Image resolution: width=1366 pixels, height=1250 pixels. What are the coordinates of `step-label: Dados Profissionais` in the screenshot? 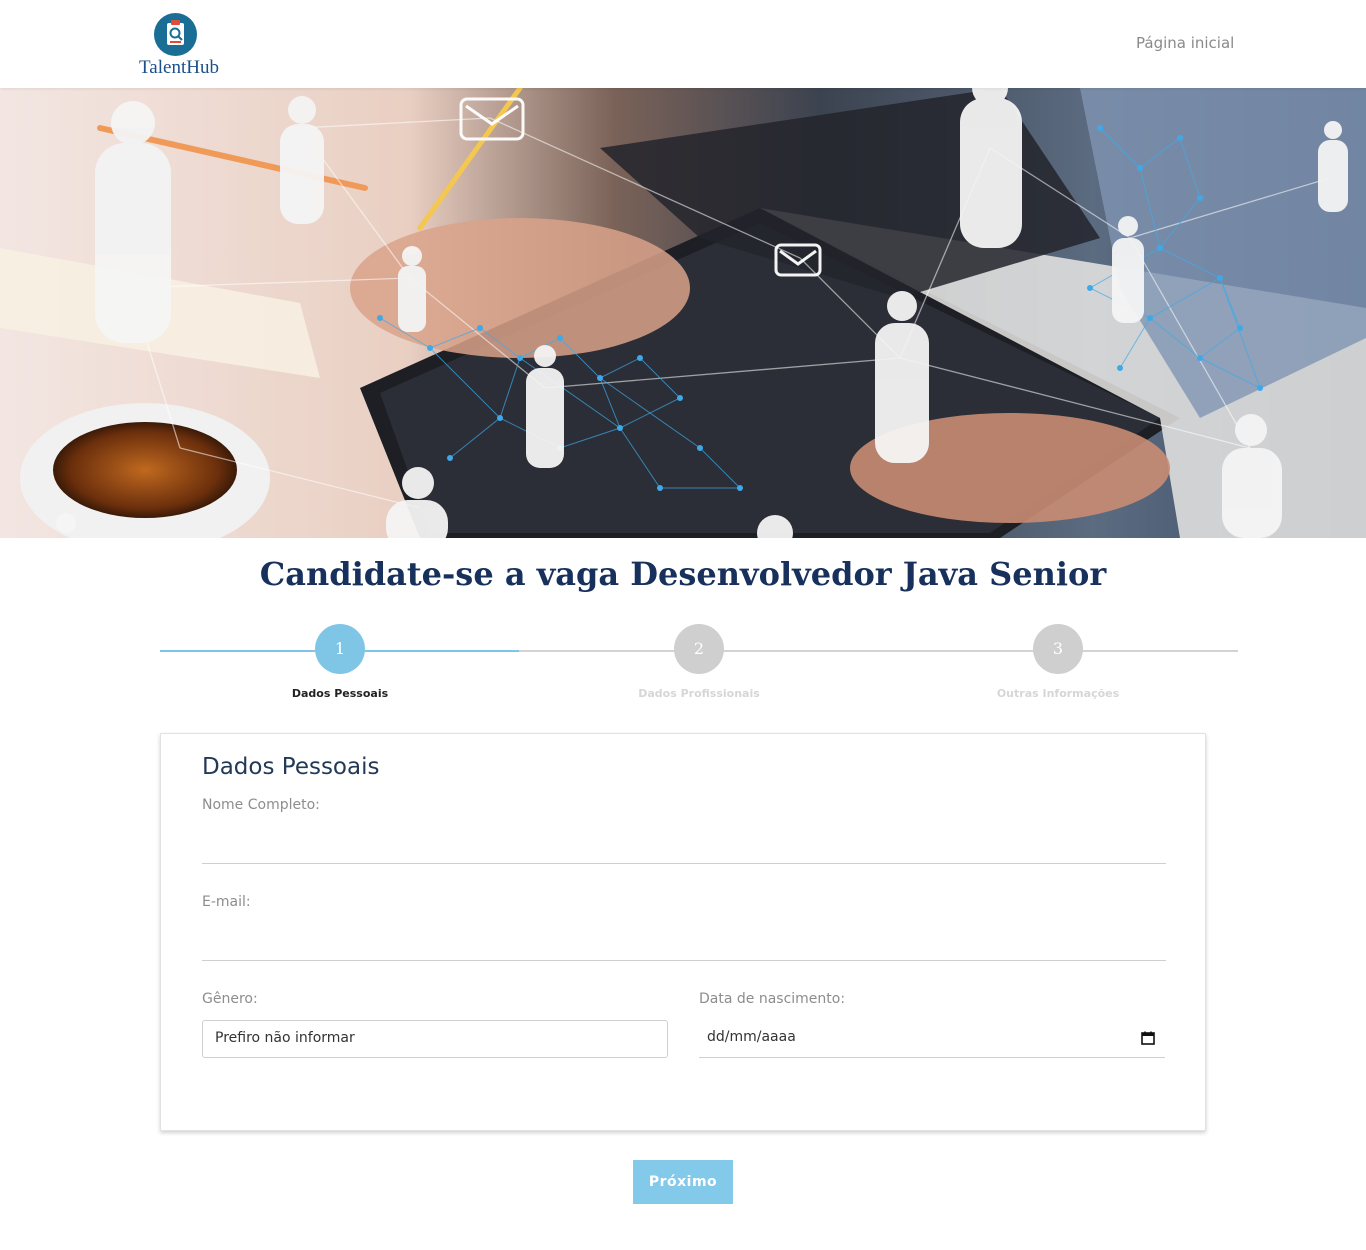 It's located at (699, 693).